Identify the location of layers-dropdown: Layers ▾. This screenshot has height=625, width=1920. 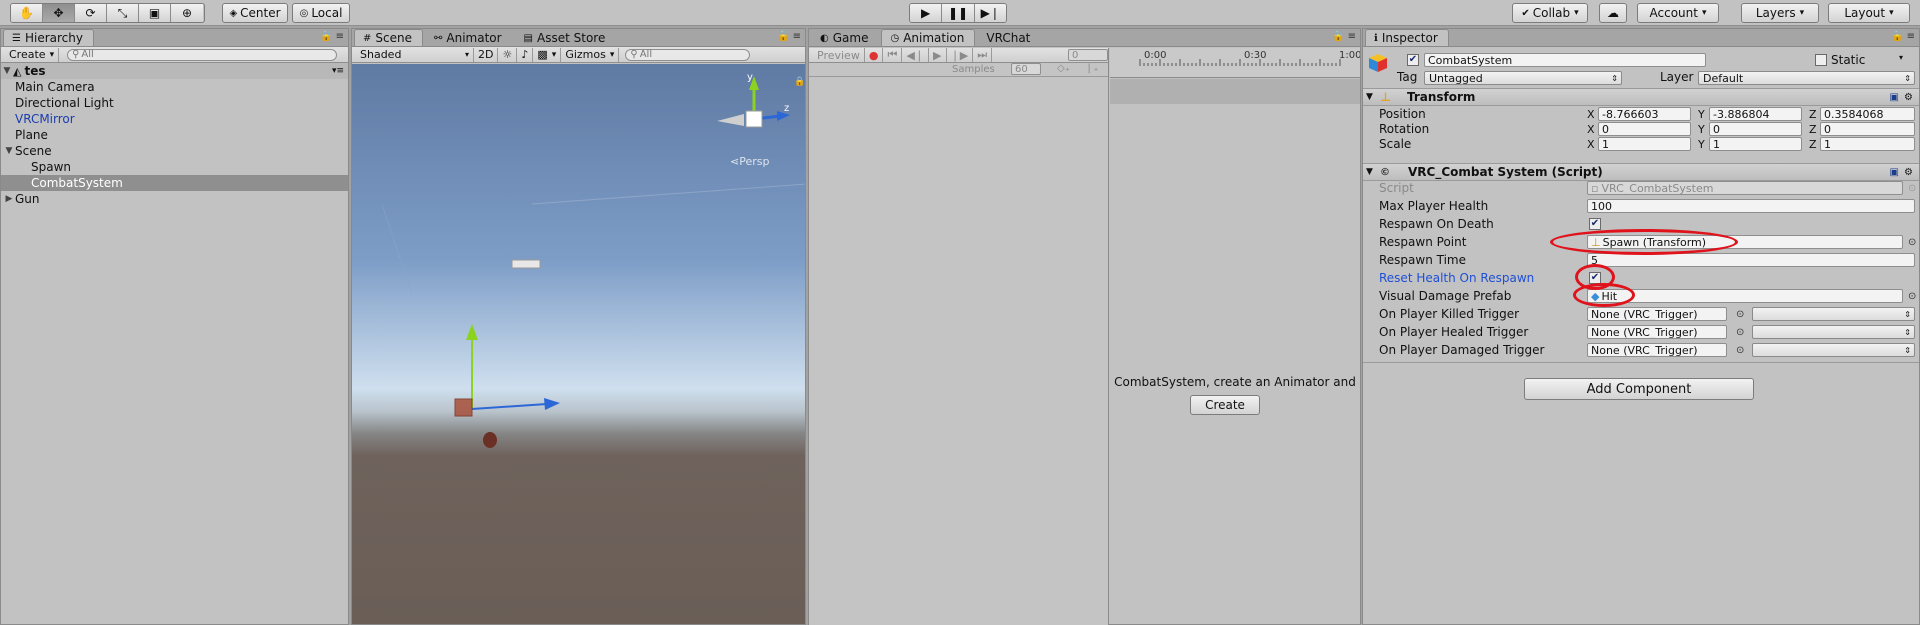
(1780, 13).